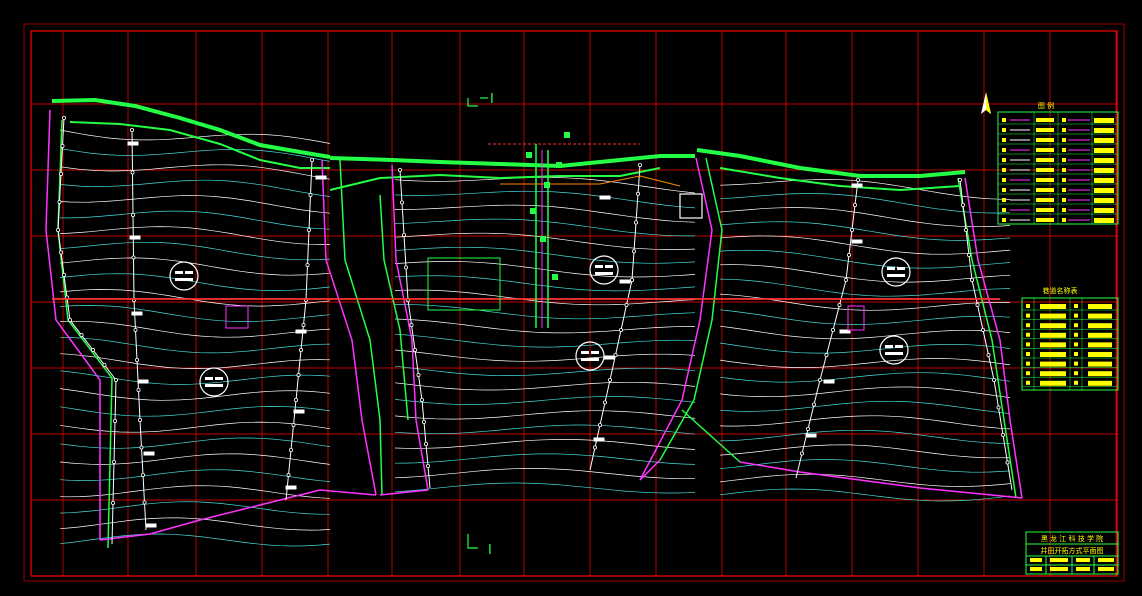 Image resolution: width=1142 pixels, height=596 pixels. What do you see at coordinates (1072, 538) in the screenshot?
I see `title-block-school: 黑 龙 江 科 技 学 院` at bounding box center [1072, 538].